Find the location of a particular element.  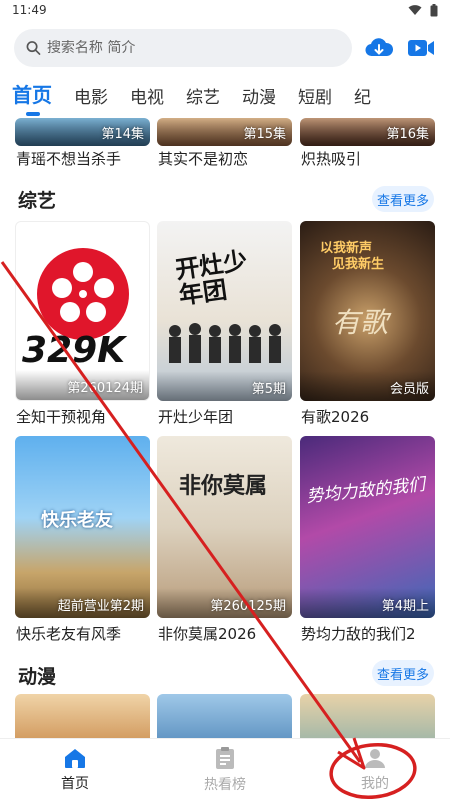

poster-title: 开灶少年团 is located at coordinates (195, 416).